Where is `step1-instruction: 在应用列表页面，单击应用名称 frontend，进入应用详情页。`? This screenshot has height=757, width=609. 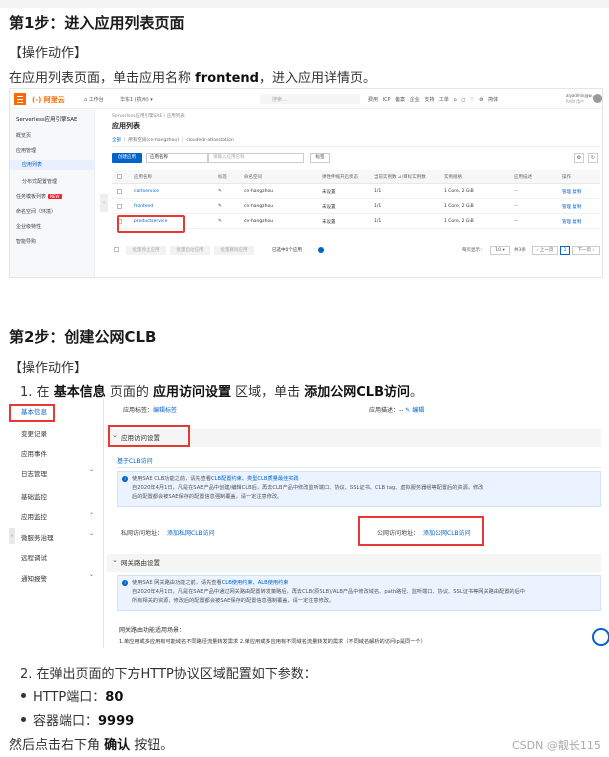 step1-instruction: 在应用列表页面，单击应用名称 frontend，进入应用详情页。 is located at coordinates (193, 78).